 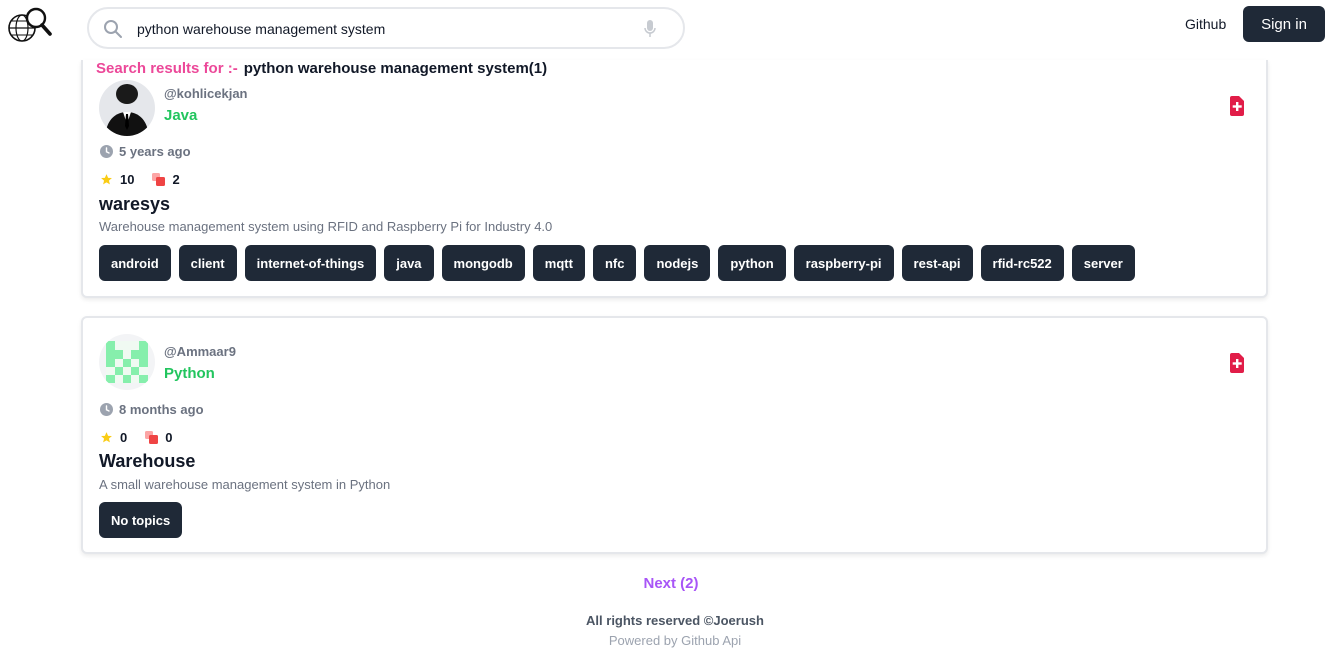 What do you see at coordinates (395, 68) in the screenshot?
I see `results-query: python warehouse management system(1)` at bounding box center [395, 68].